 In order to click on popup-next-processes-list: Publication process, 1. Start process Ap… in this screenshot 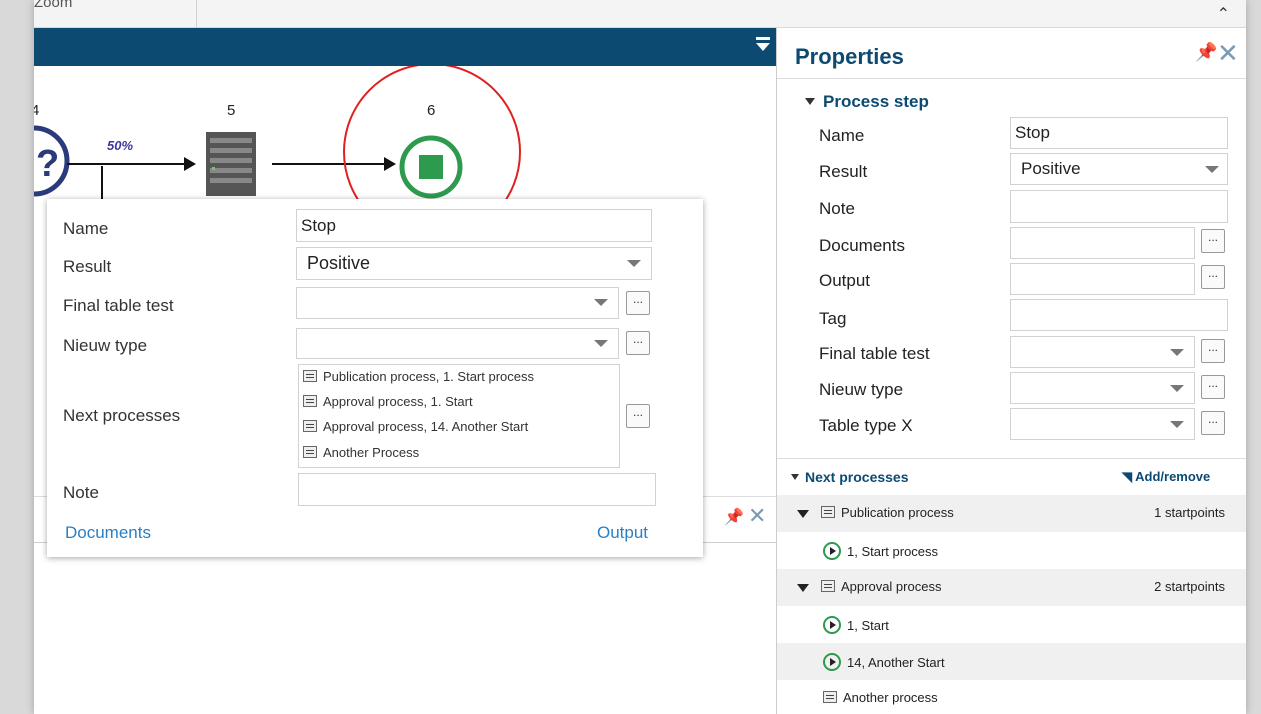, I will do `click(459, 416)`.